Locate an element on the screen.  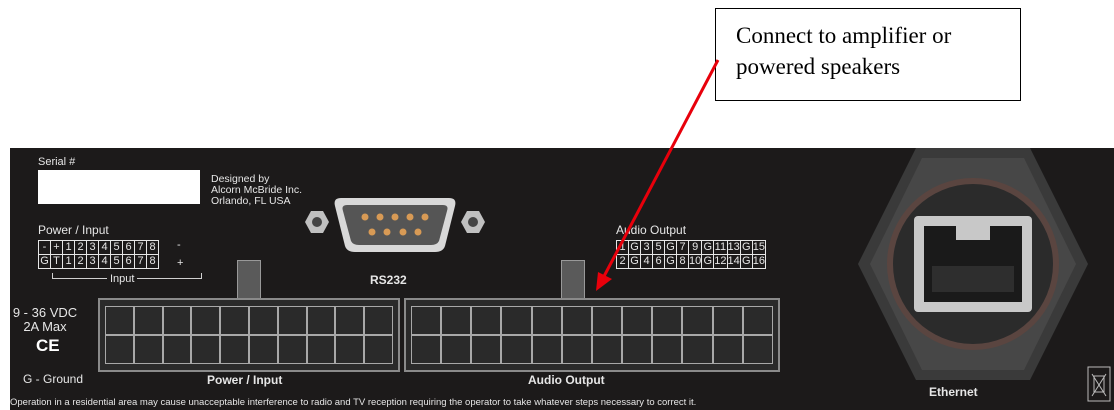
arrow-shaft is located at coordinates (659, 171).